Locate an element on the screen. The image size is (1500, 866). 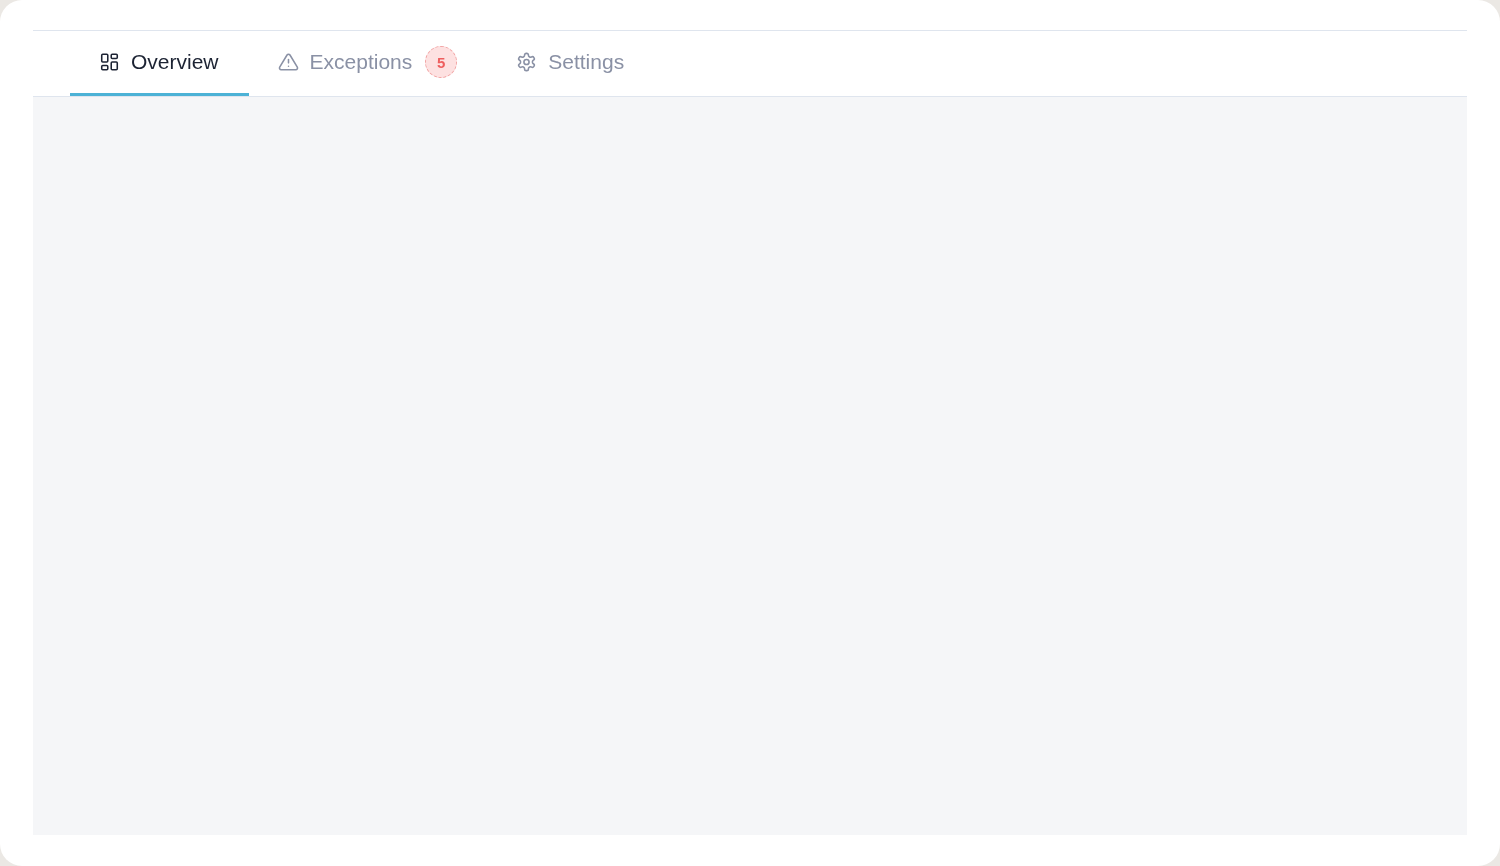
tab-label: Exceptions is located at coordinates (361, 62).